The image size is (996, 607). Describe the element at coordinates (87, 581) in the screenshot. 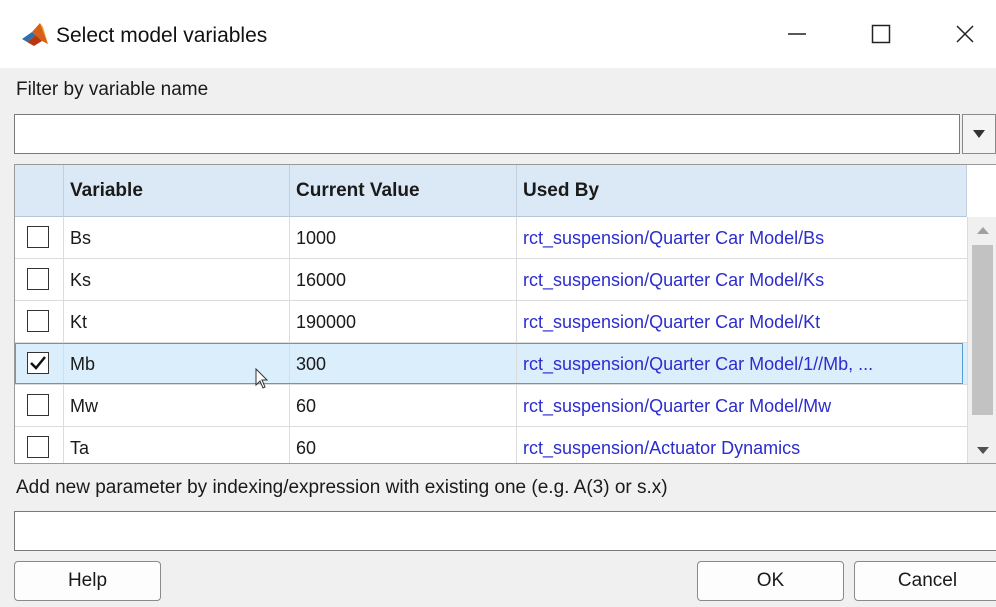

I see `help-button: Help` at that location.